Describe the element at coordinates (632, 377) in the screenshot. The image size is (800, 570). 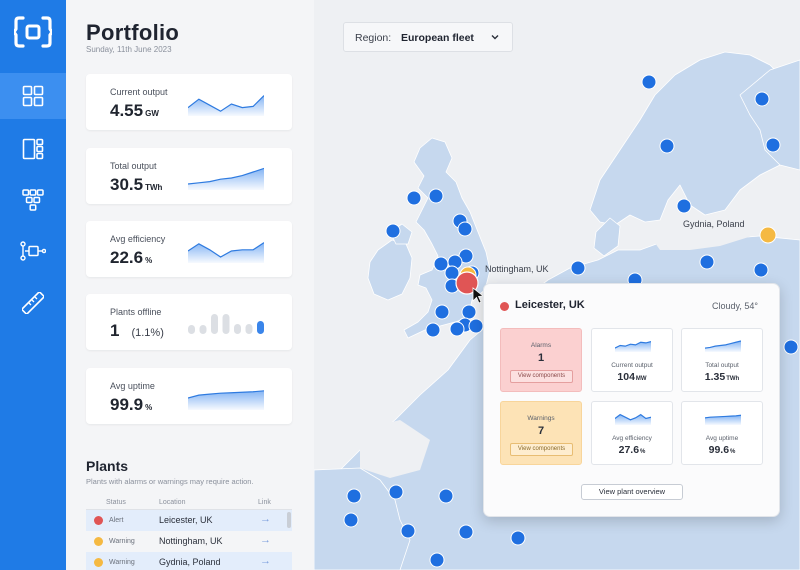
I see `tile-value: 104MW` at that location.